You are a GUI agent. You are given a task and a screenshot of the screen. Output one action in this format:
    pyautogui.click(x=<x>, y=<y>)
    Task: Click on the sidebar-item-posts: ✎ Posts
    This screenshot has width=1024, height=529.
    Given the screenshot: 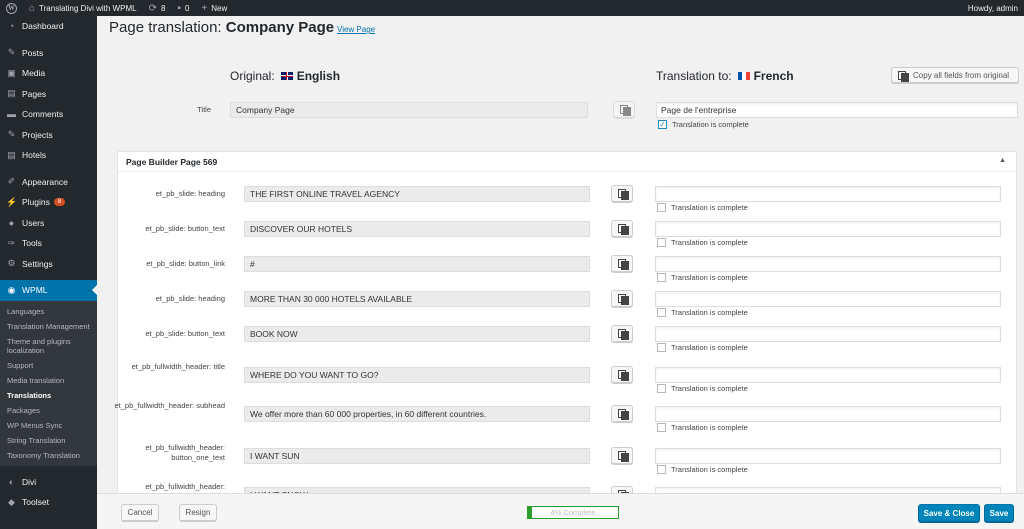 What is the action you would take?
    pyautogui.click(x=48, y=53)
    